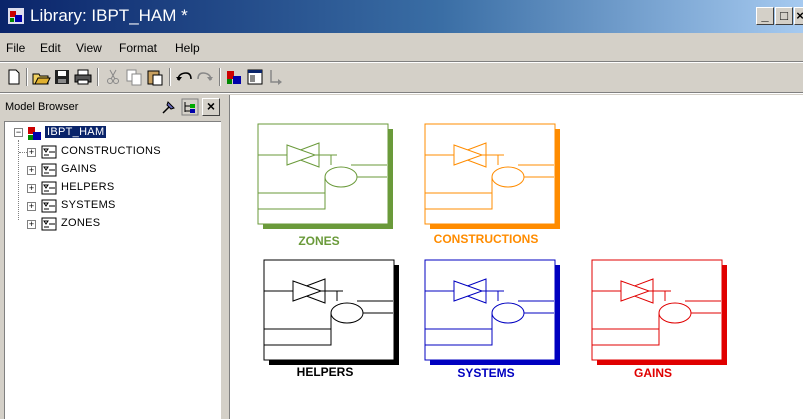  Describe the element at coordinates (62, 77) in the screenshot. I see `save-icon` at that location.